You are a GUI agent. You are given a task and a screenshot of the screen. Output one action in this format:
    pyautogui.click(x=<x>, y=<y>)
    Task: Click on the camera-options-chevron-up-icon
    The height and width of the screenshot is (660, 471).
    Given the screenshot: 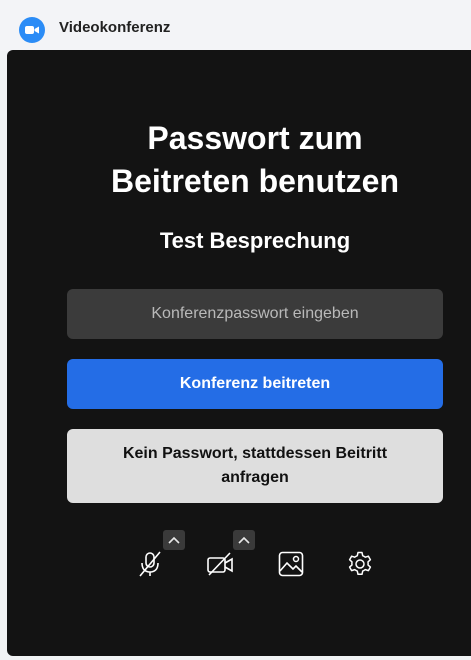 What is the action you would take?
    pyautogui.click(x=244, y=540)
    